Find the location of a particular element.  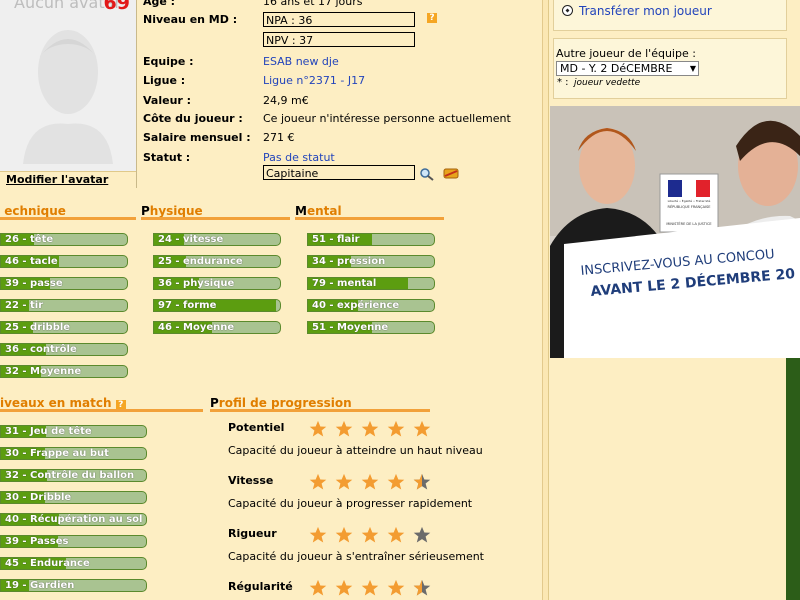

skill-bar: 31 - Jeu de tête is located at coordinates (73, 431).